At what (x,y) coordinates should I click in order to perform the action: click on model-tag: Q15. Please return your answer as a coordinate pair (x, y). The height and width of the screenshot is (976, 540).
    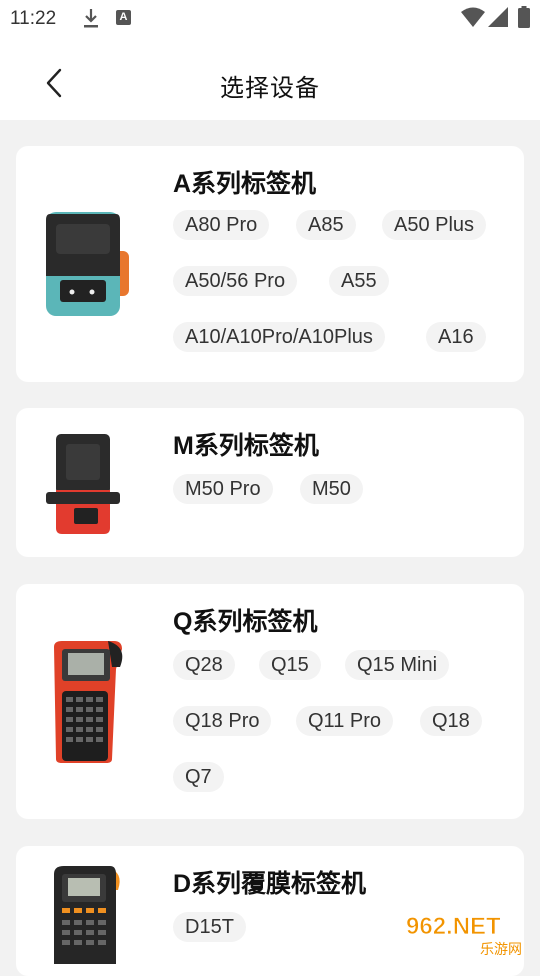
    Looking at the image, I should click on (290, 665).